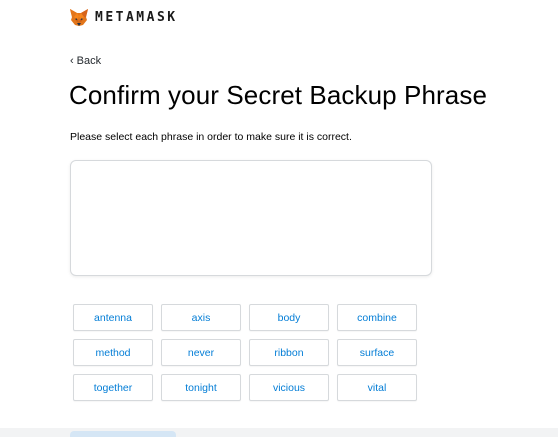 Image resolution: width=558 pixels, height=437 pixels. What do you see at coordinates (113, 387) in the screenshot?
I see `word-button-together: together` at bounding box center [113, 387].